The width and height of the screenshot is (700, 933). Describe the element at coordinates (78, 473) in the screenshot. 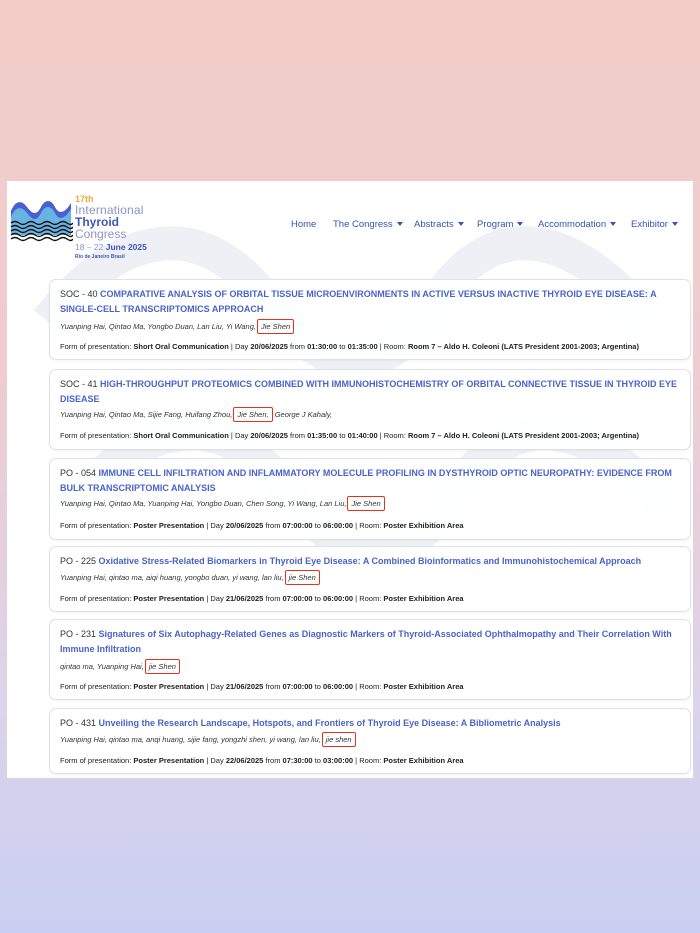

I see `abstract-code: PO - 054` at that location.